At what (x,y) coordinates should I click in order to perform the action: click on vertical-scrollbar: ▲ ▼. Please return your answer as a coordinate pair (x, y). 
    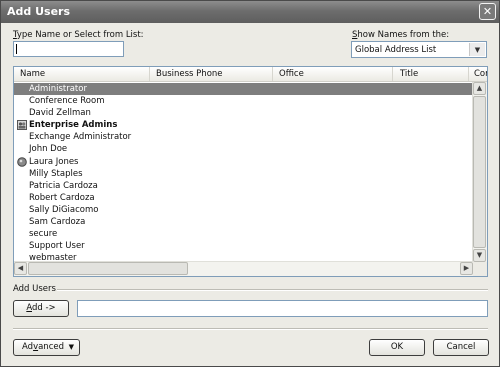
    Looking at the image, I should click on (479, 172).